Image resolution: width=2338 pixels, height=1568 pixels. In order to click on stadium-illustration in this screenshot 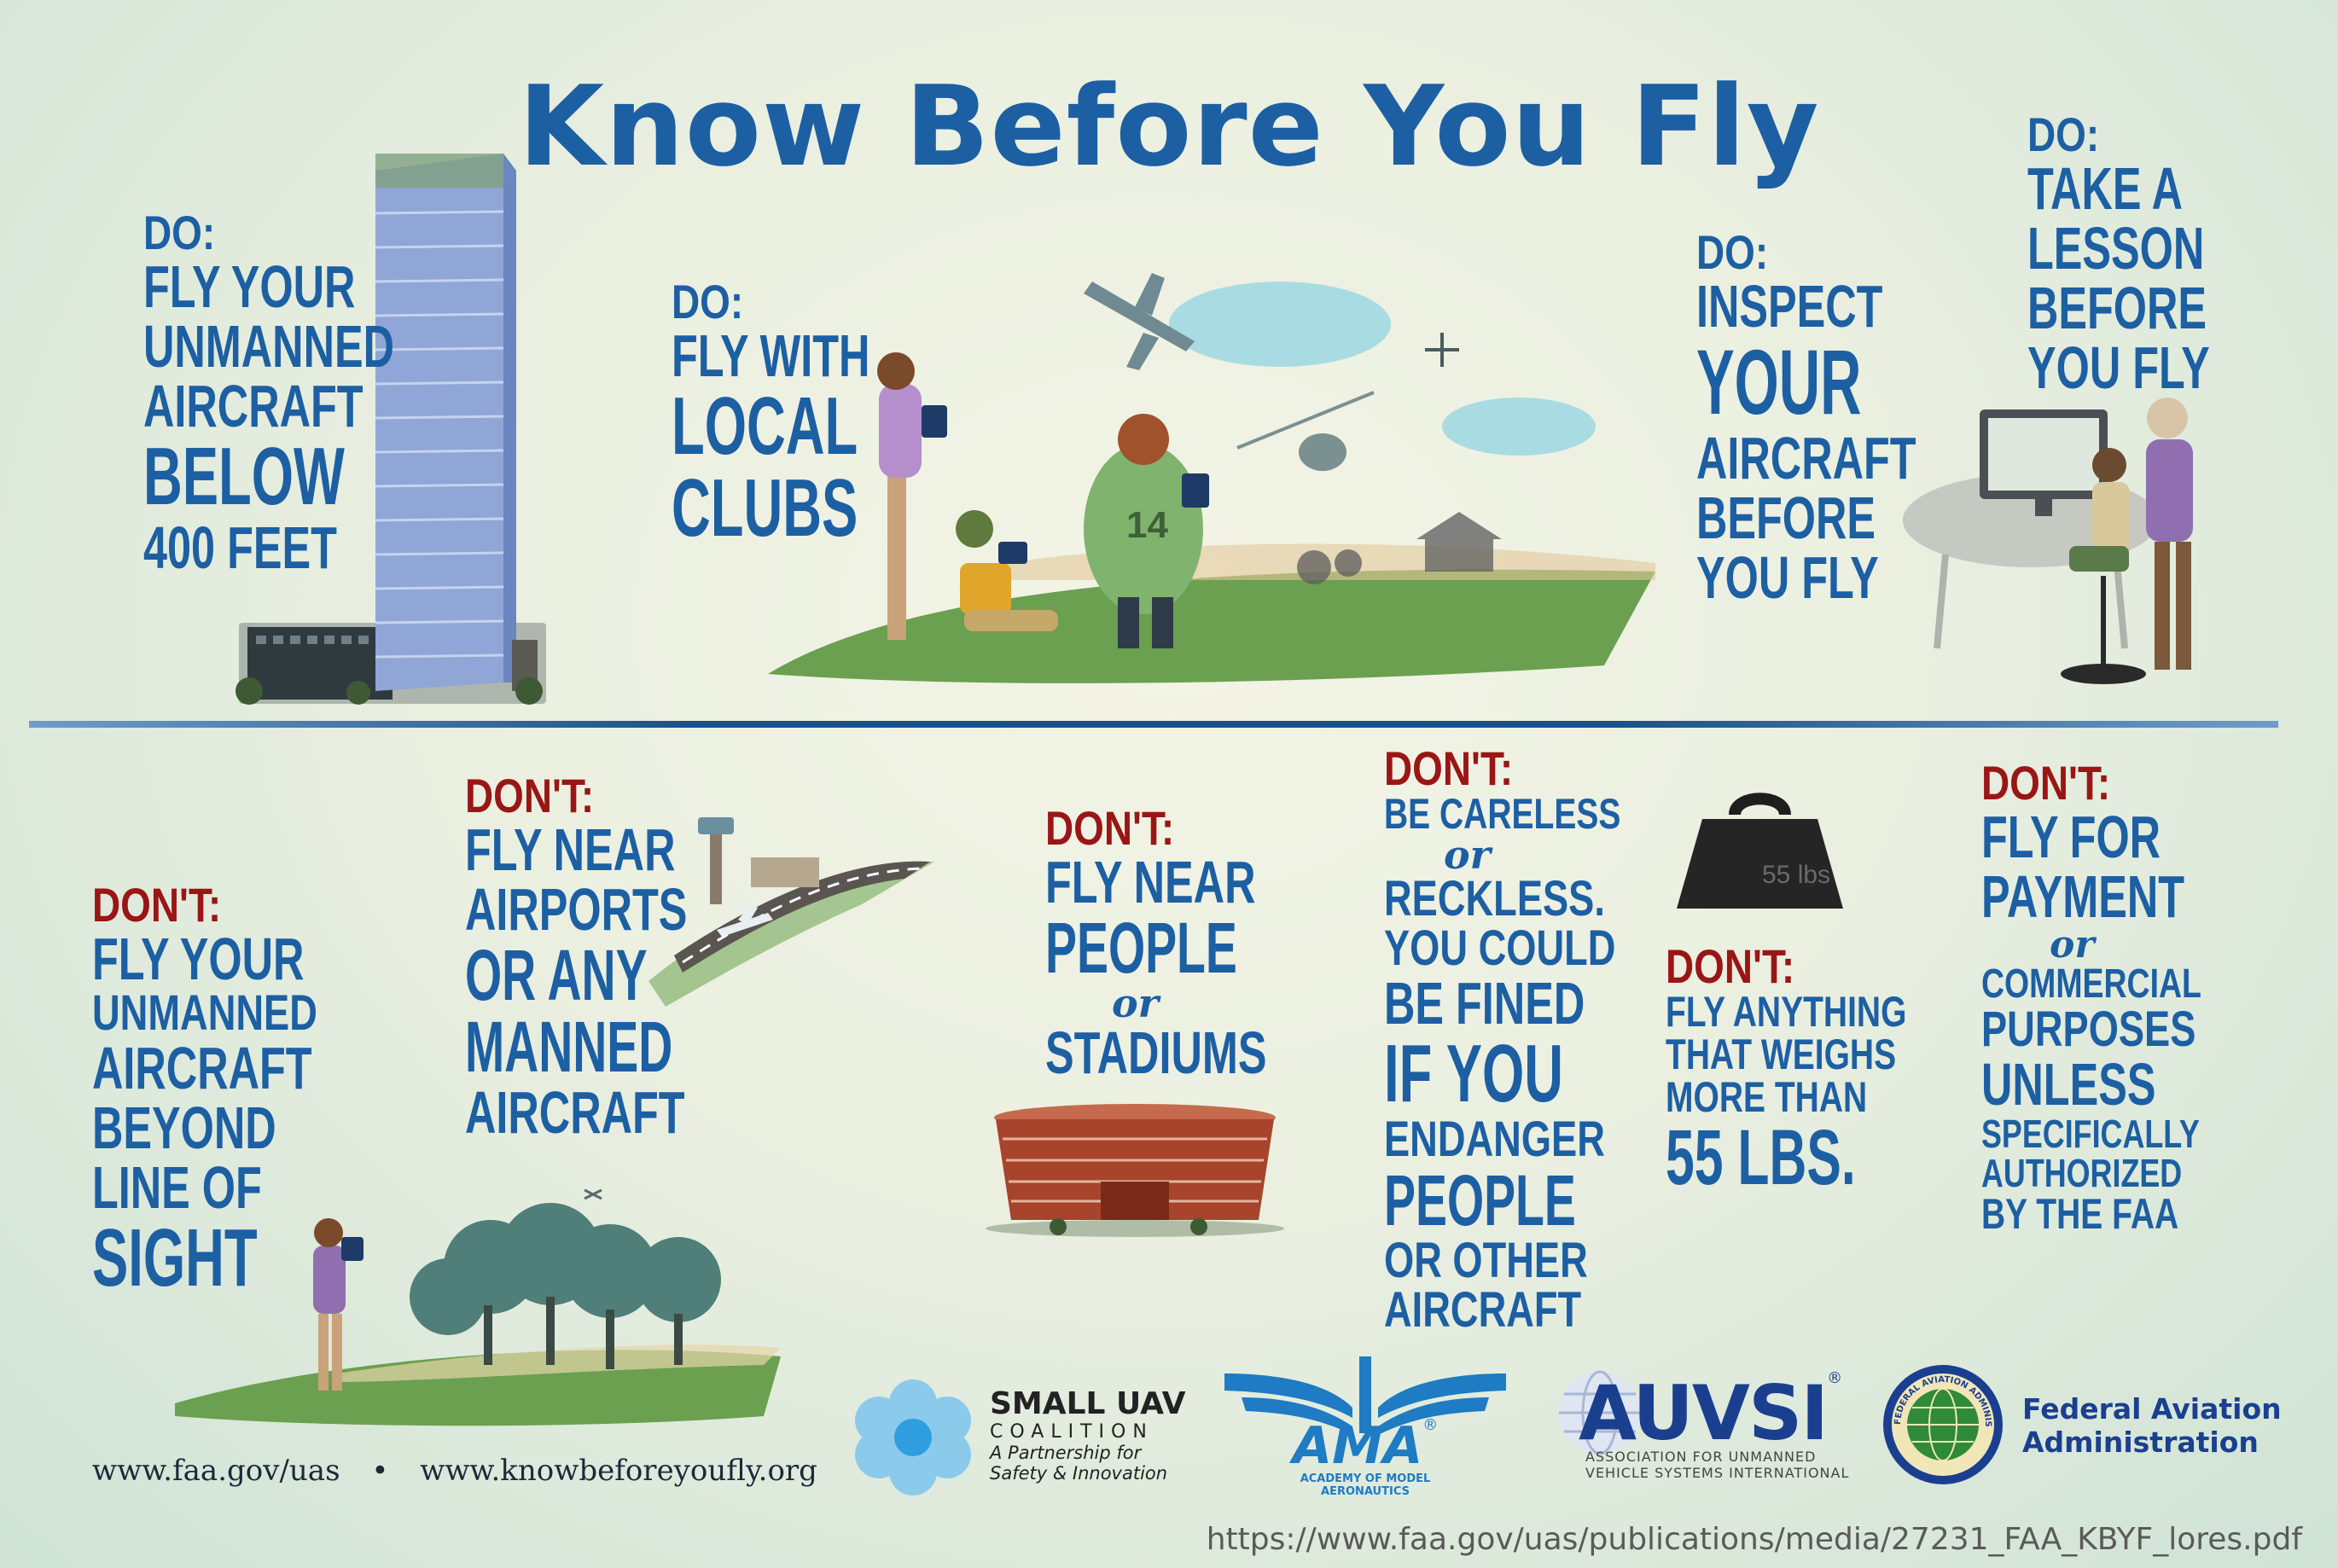, I will do `click(1135, 1170)`.